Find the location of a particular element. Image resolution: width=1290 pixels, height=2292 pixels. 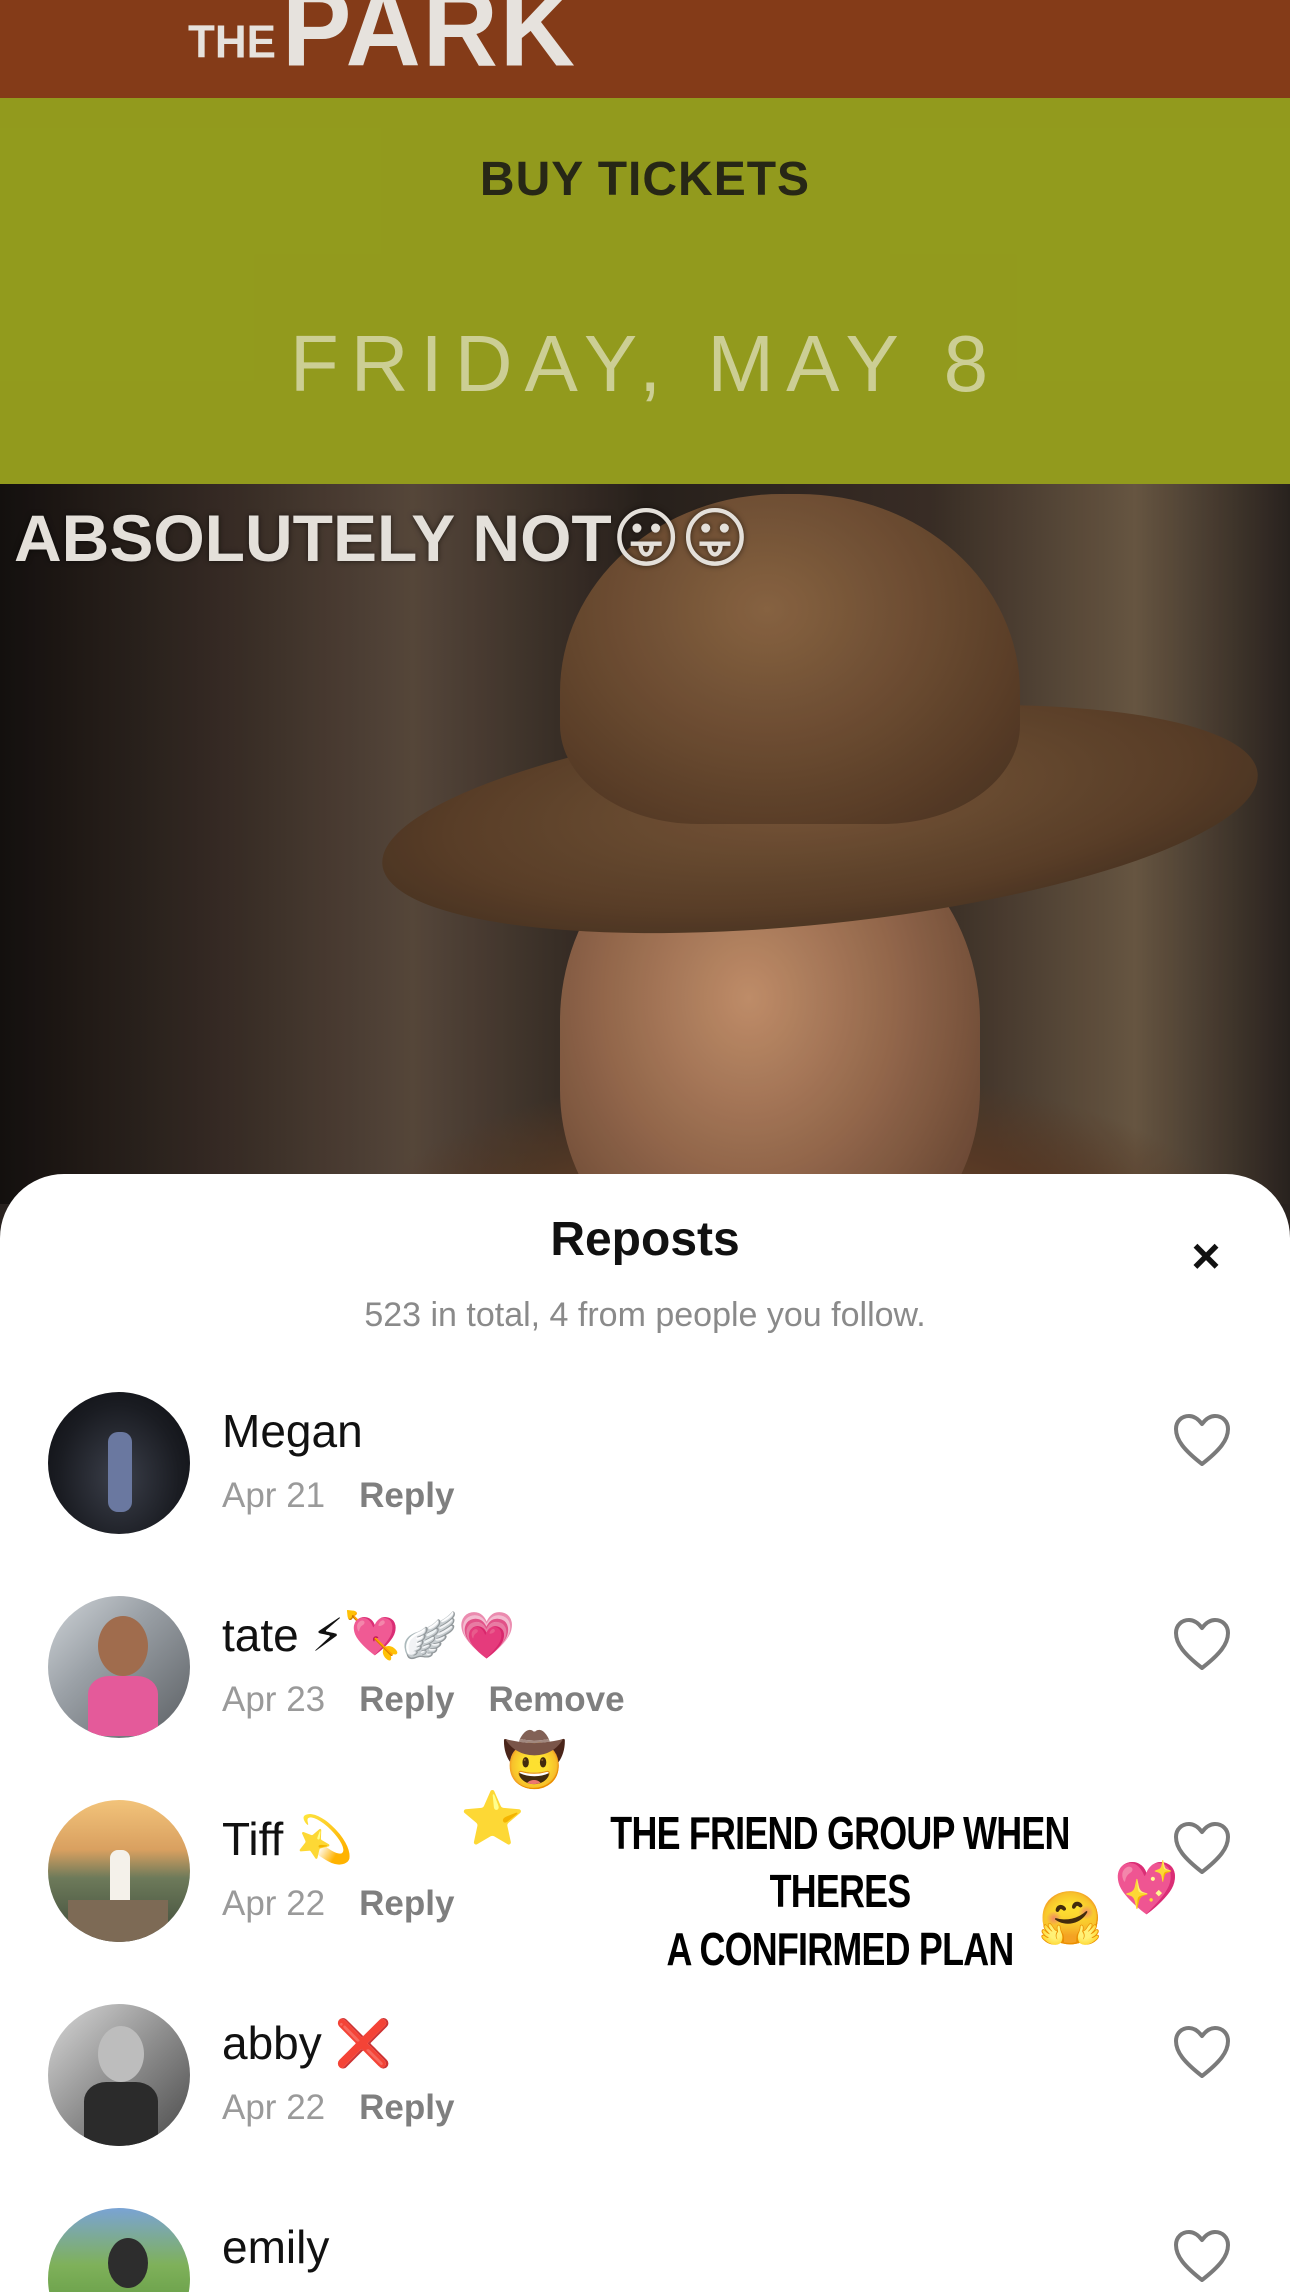

repost-meta: Apr 23 Reply Remove is located at coordinates (423, 1700).